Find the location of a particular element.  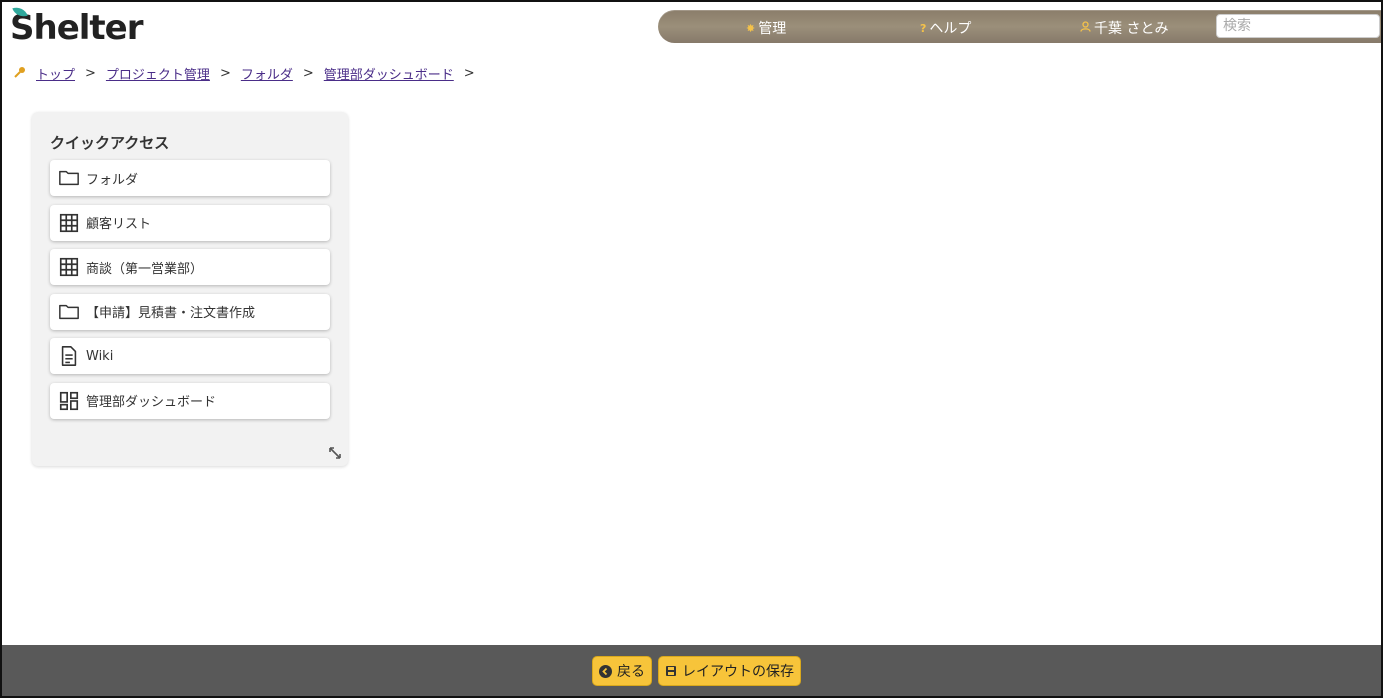

pin-icon is located at coordinates (20, 73).